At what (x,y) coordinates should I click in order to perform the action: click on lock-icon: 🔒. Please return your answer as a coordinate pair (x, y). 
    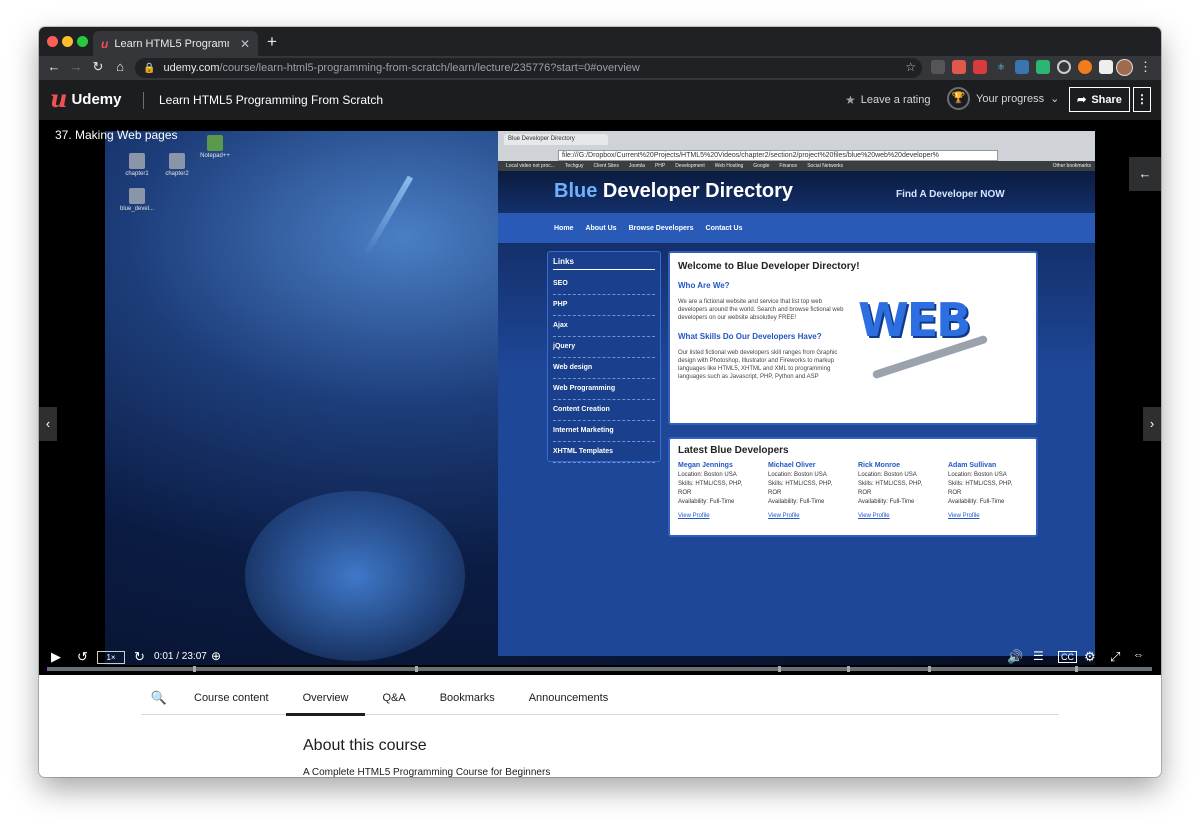
    Looking at the image, I should click on (149, 68).